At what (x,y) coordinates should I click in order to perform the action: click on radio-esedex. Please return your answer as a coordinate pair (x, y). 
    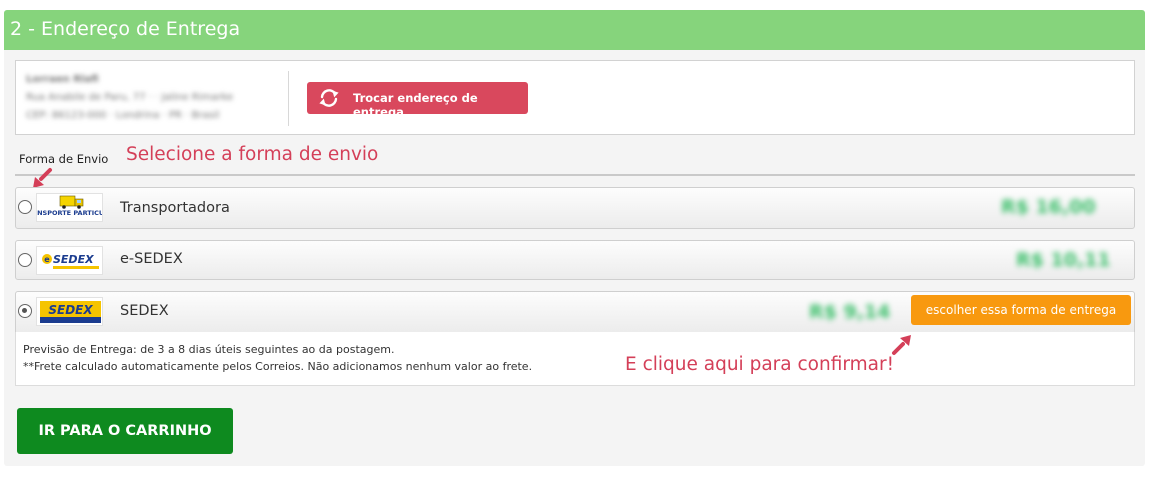
    Looking at the image, I should click on (25, 260).